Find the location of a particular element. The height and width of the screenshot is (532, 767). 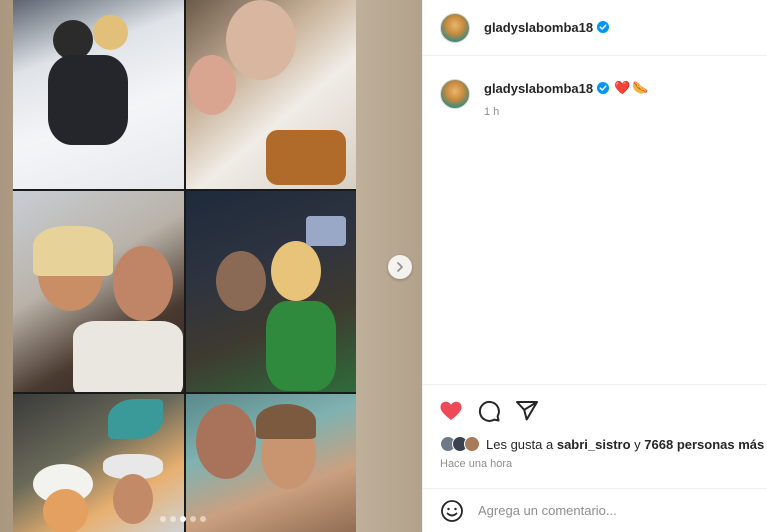

add-comment-bar is located at coordinates (595, 510).